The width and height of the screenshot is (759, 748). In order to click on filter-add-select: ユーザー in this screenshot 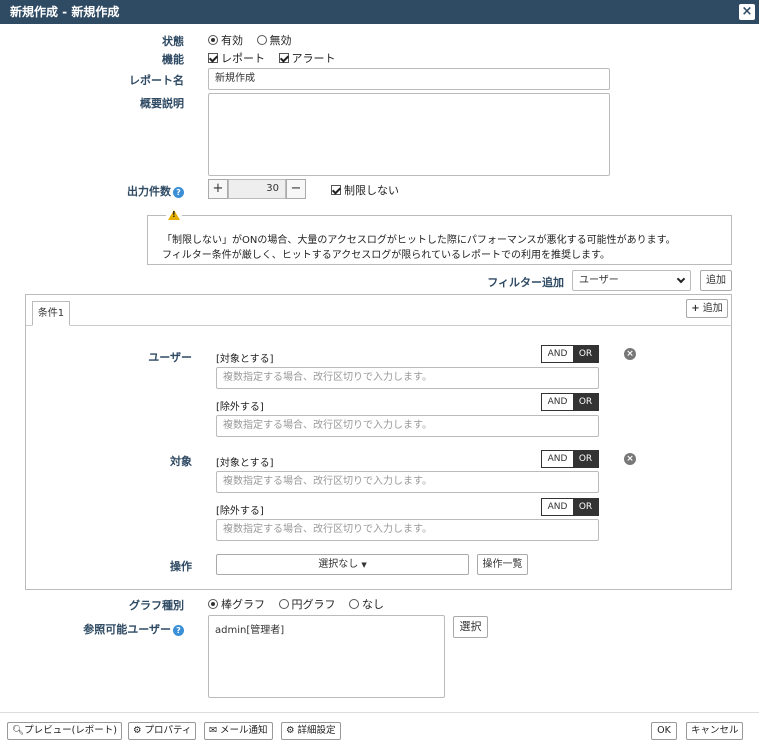, I will do `click(631, 280)`.